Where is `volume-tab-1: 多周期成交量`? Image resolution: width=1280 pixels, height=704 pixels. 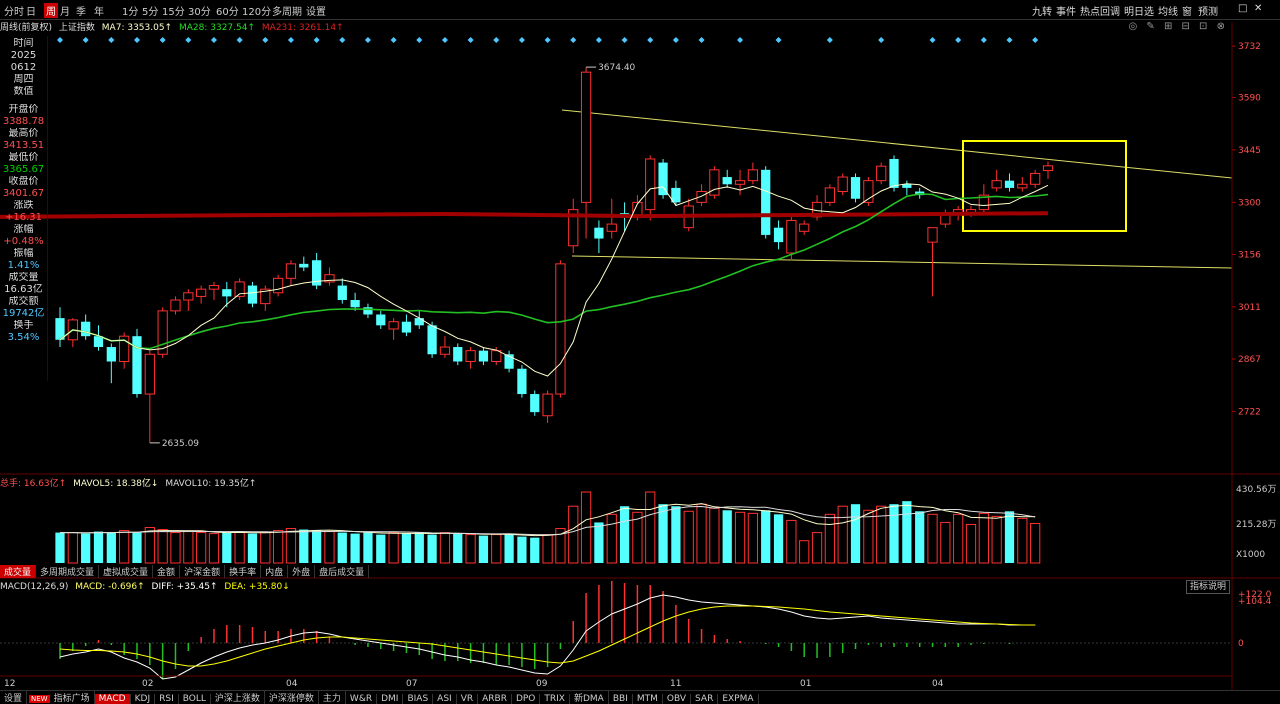
volume-tab-1: 多周期成交量 is located at coordinates (68, 571).